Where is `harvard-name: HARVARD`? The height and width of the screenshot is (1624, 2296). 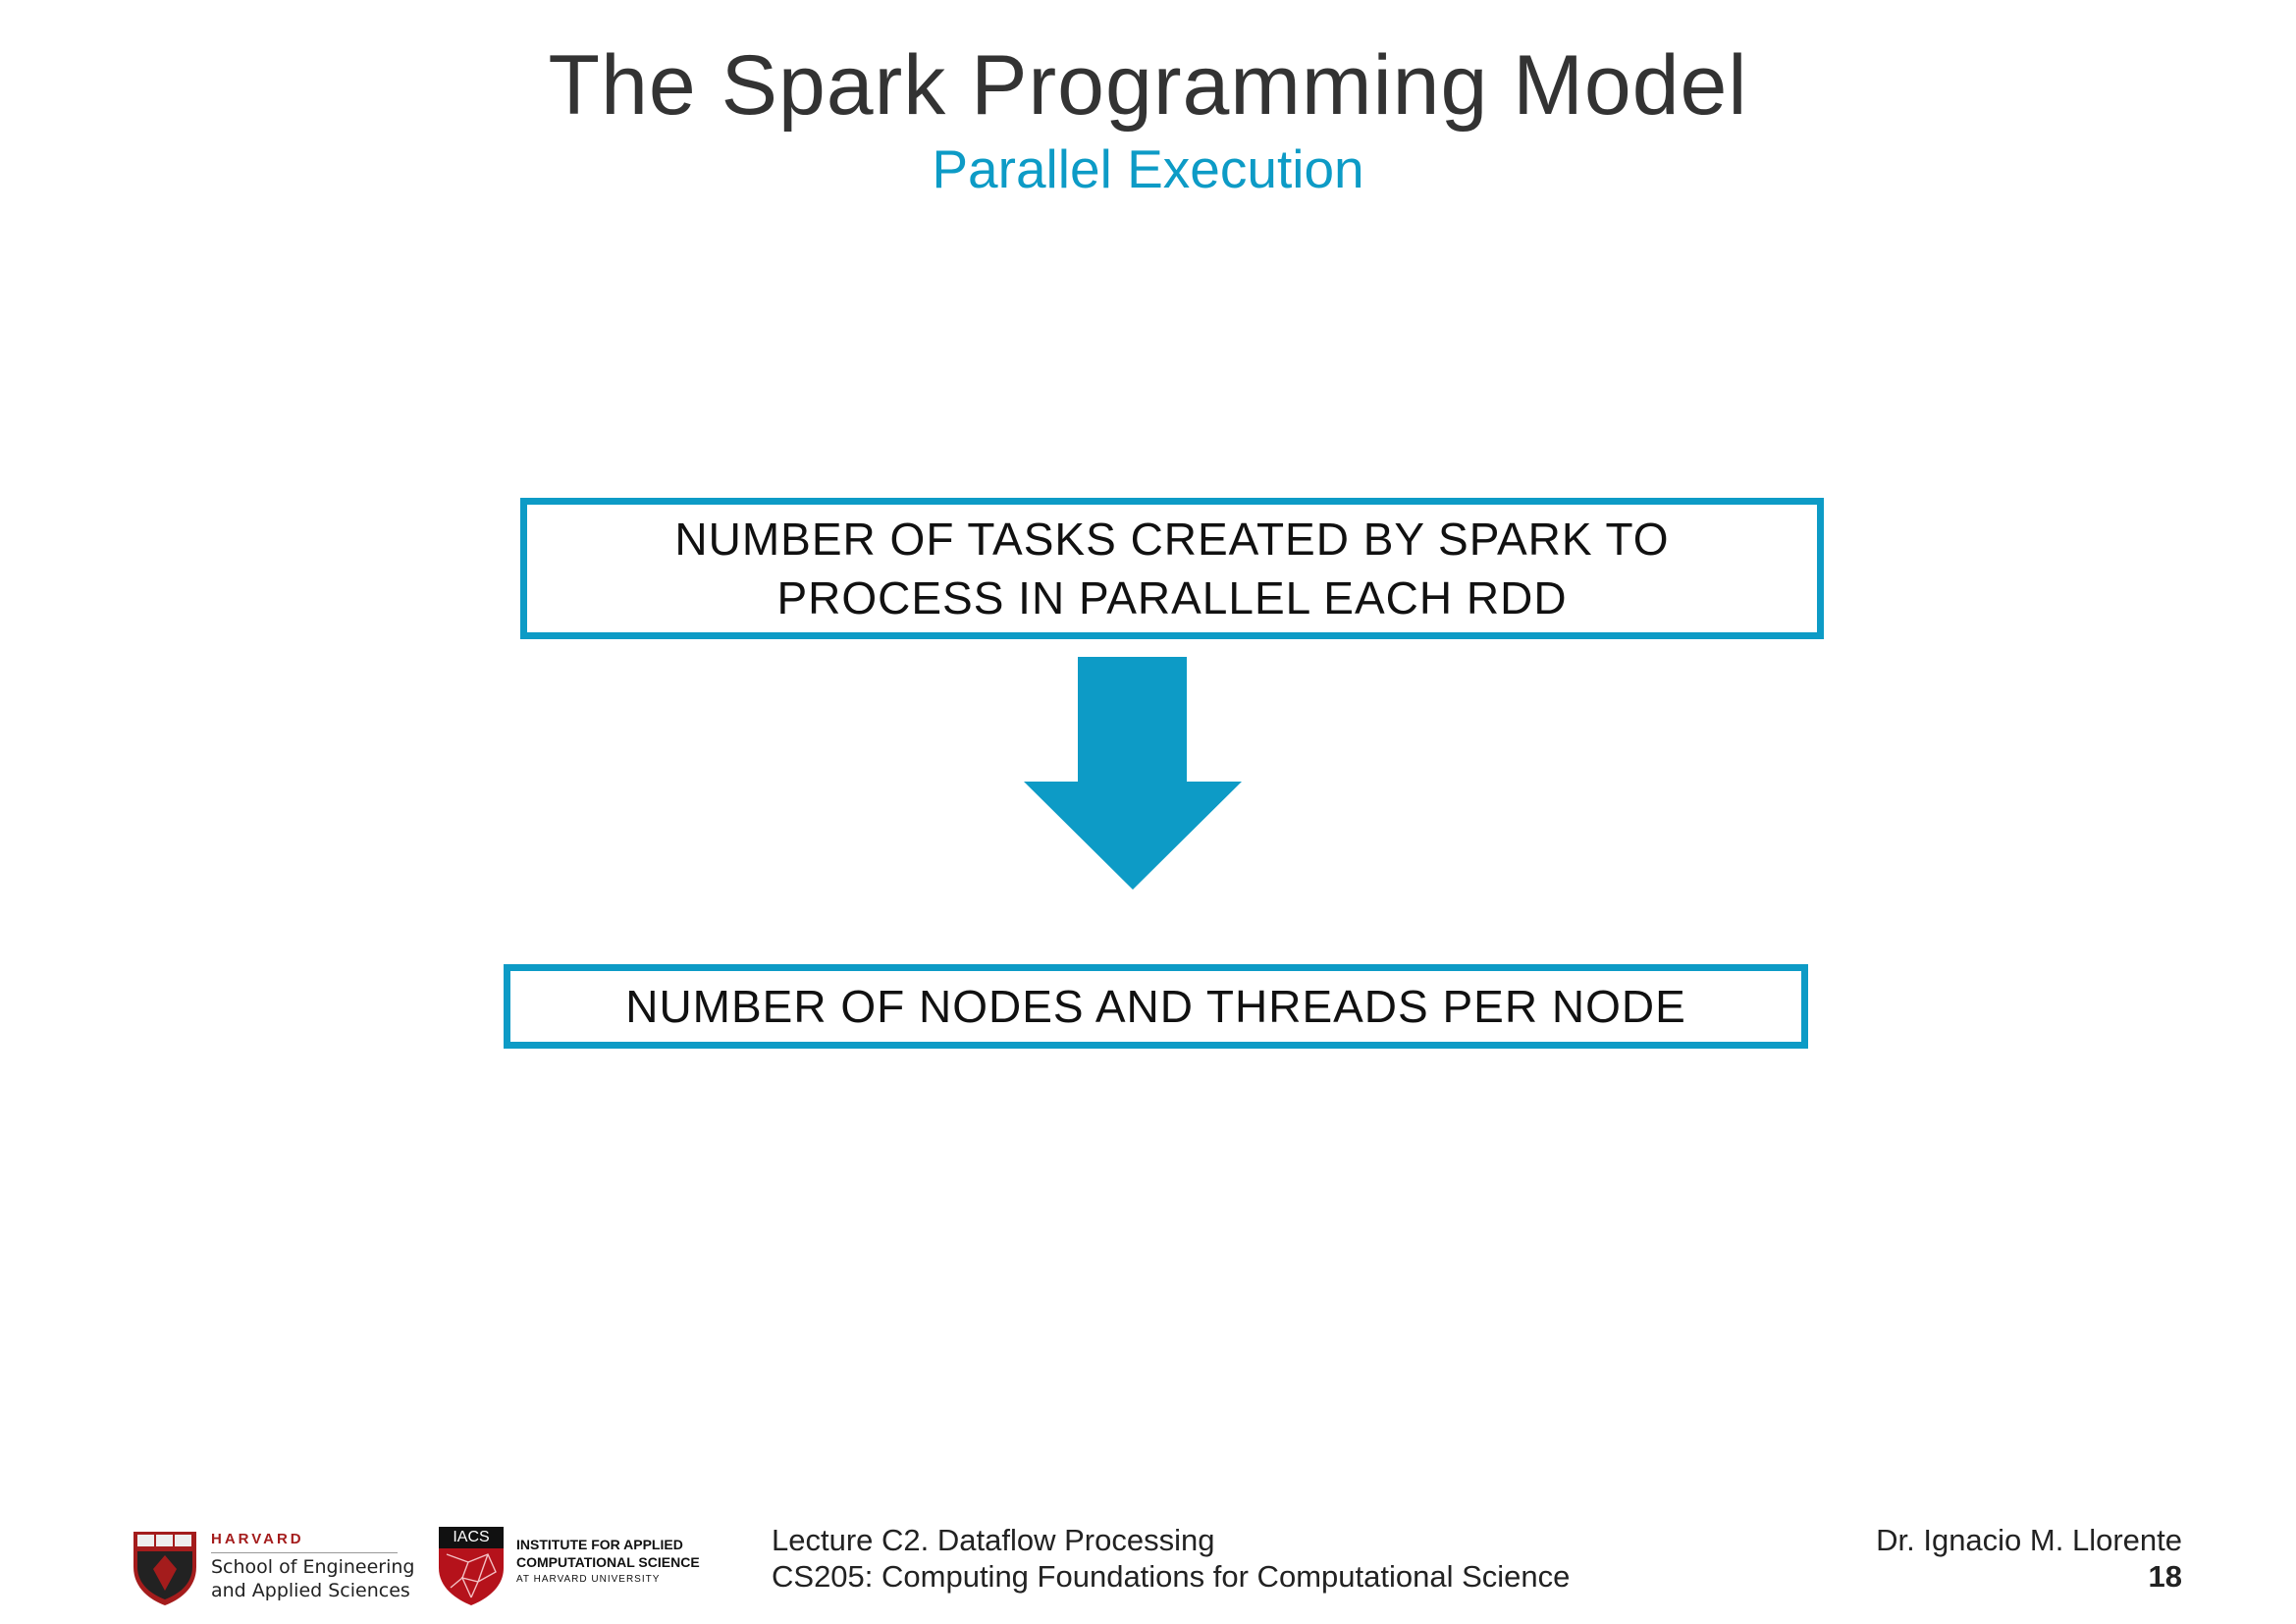 harvard-name: HARVARD is located at coordinates (257, 1539).